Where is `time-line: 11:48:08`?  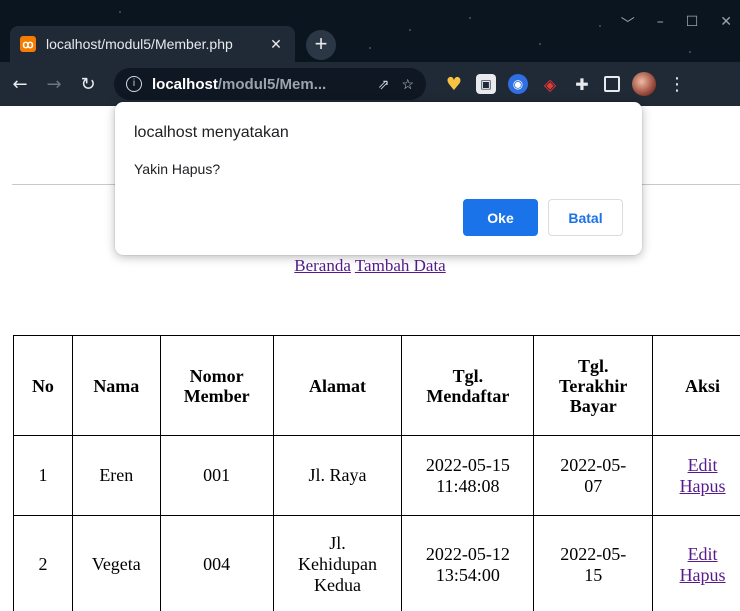
time-line: 11:48:08 is located at coordinates (468, 485).